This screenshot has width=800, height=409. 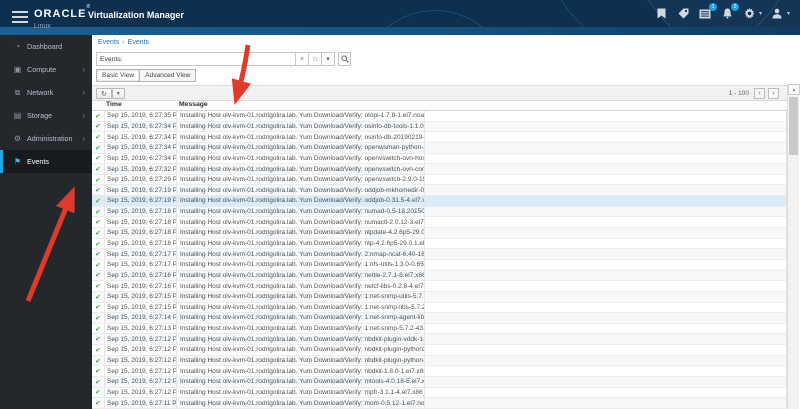 What do you see at coordinates (315, 59) in the screenshot?
I see `bookmark-search-star-icon: ☆` at bounding box center [315, 59].